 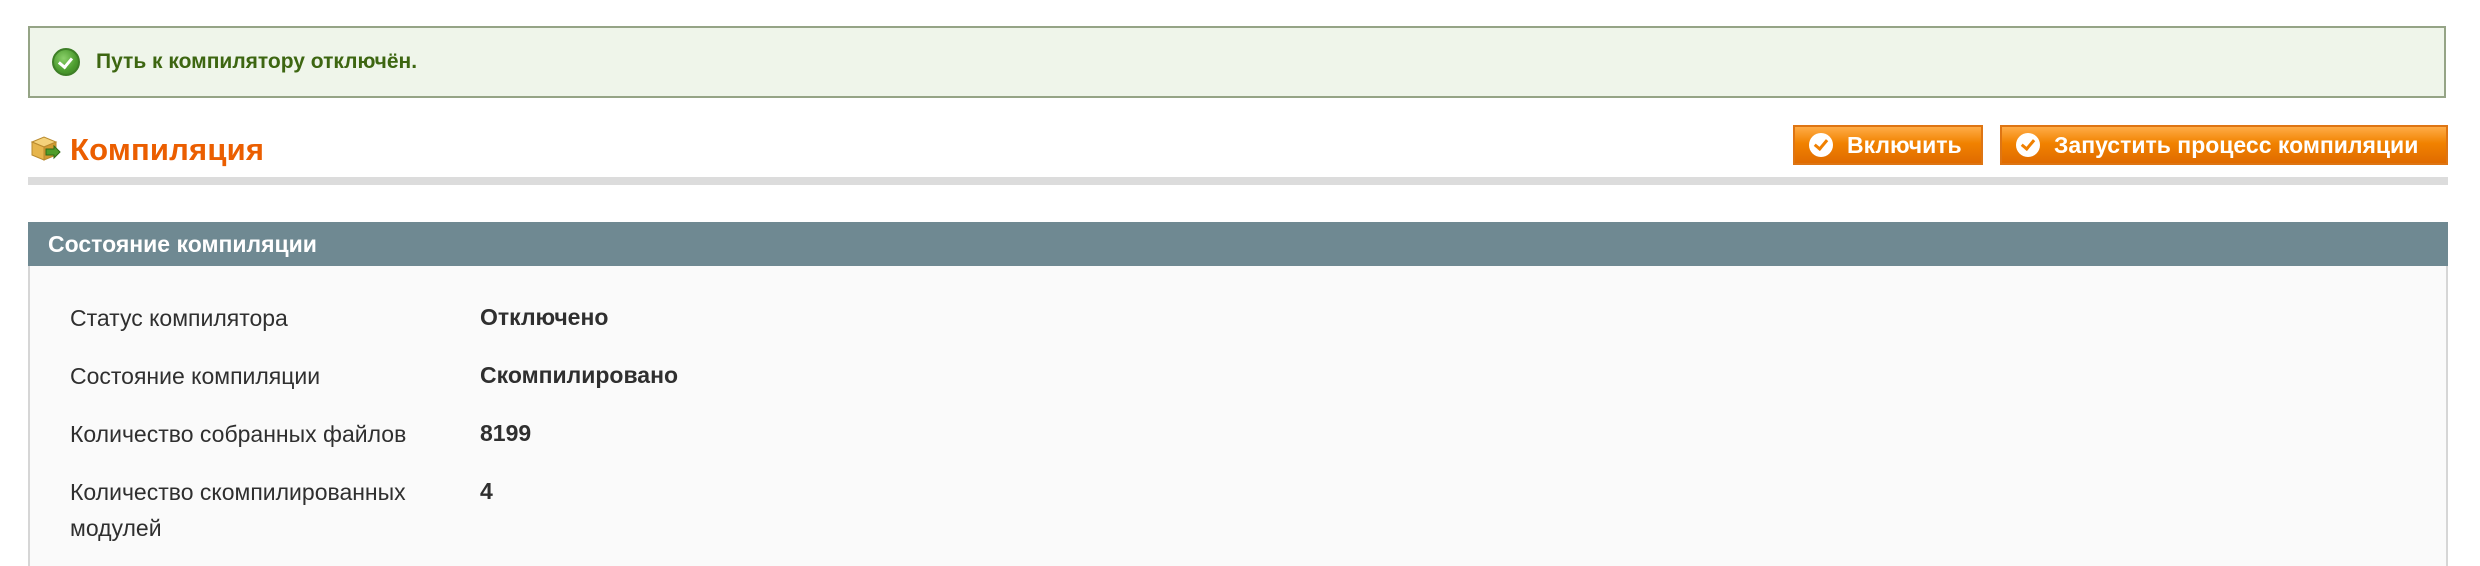 What do you see at coordinates (238, 510) in the screenshot?
I see `row-label: Количество скомпилированных модулей` at bounding box center [238, 510].